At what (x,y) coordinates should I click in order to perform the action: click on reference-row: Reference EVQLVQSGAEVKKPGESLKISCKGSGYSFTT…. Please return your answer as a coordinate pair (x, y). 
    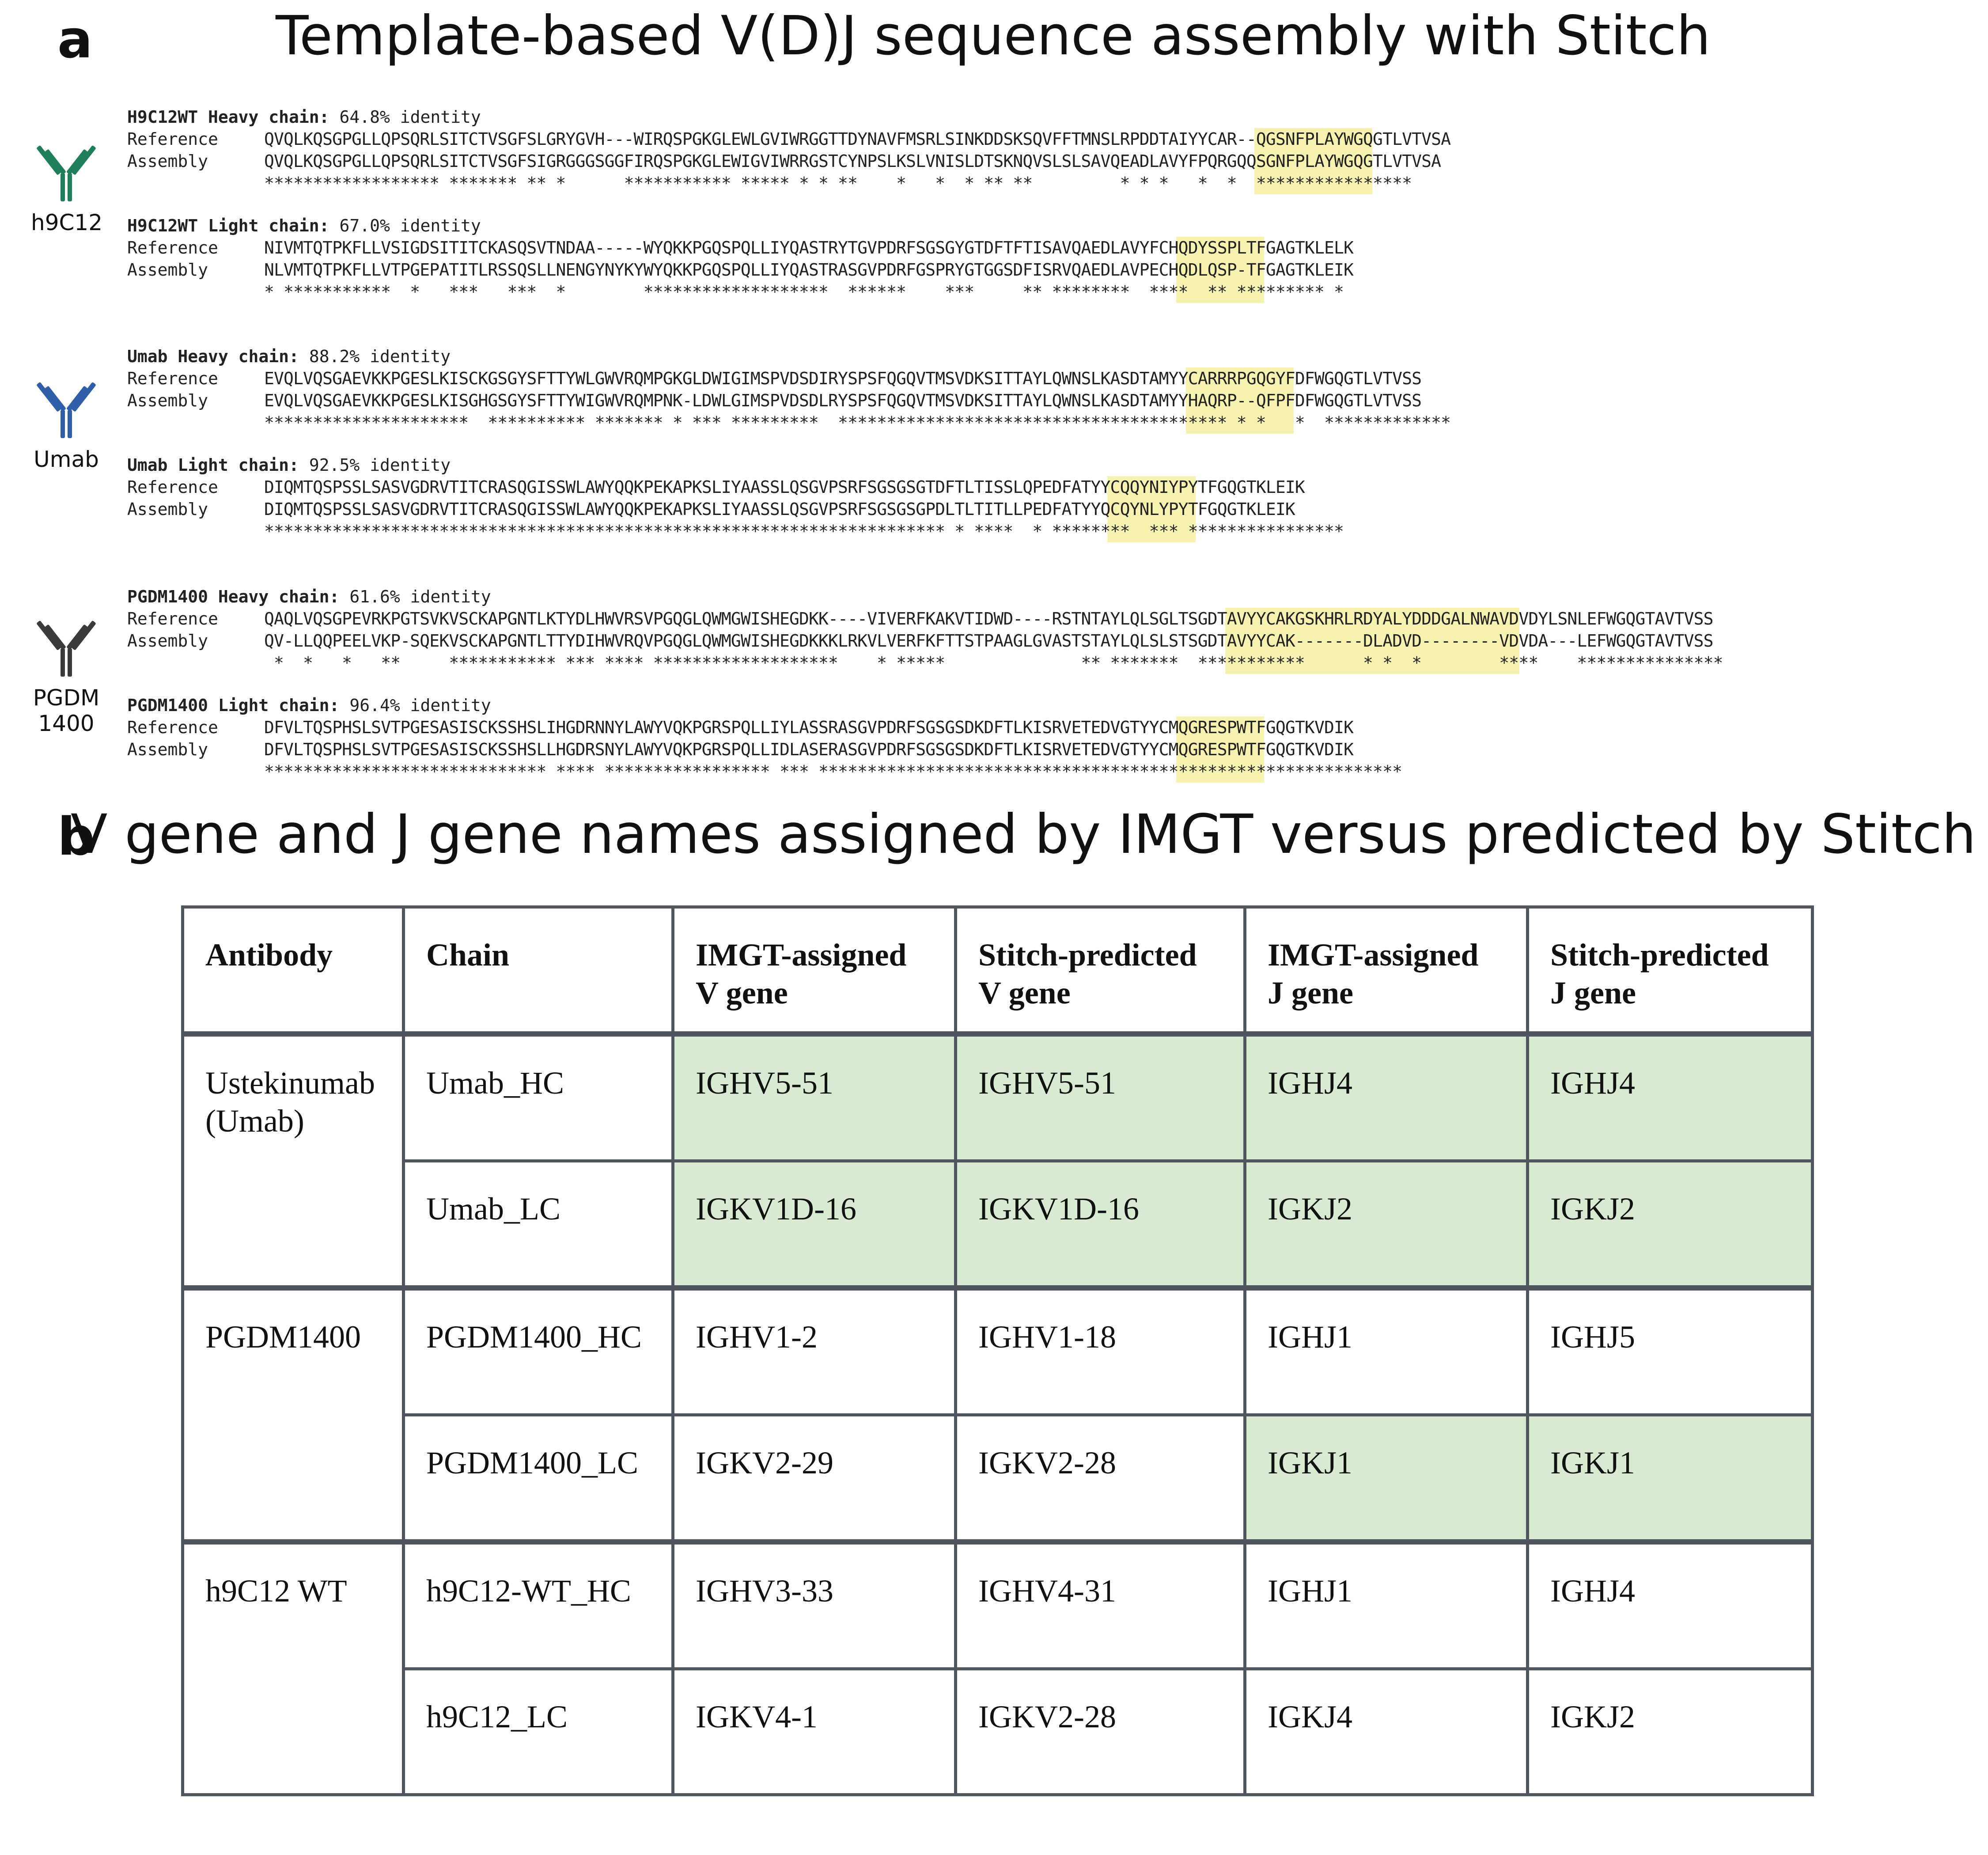
    Looking at the image, I should click on (788, 378).